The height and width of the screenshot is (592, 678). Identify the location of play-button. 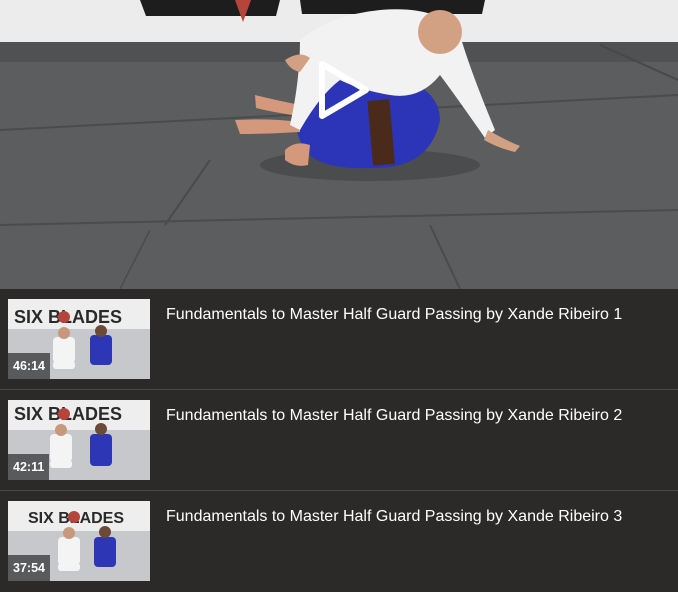
(344, 90).